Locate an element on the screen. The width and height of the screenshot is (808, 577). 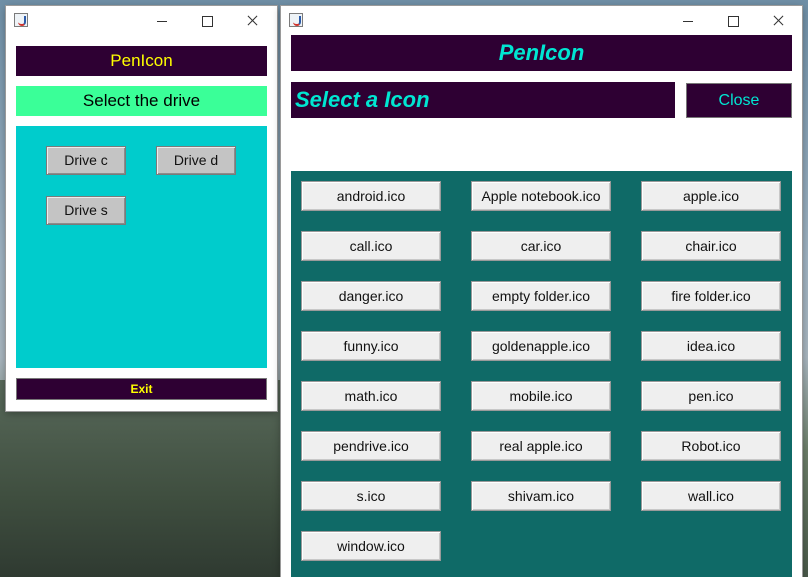
icon-option-button: Apple notebook.ico is located at coordinates (541, 196).